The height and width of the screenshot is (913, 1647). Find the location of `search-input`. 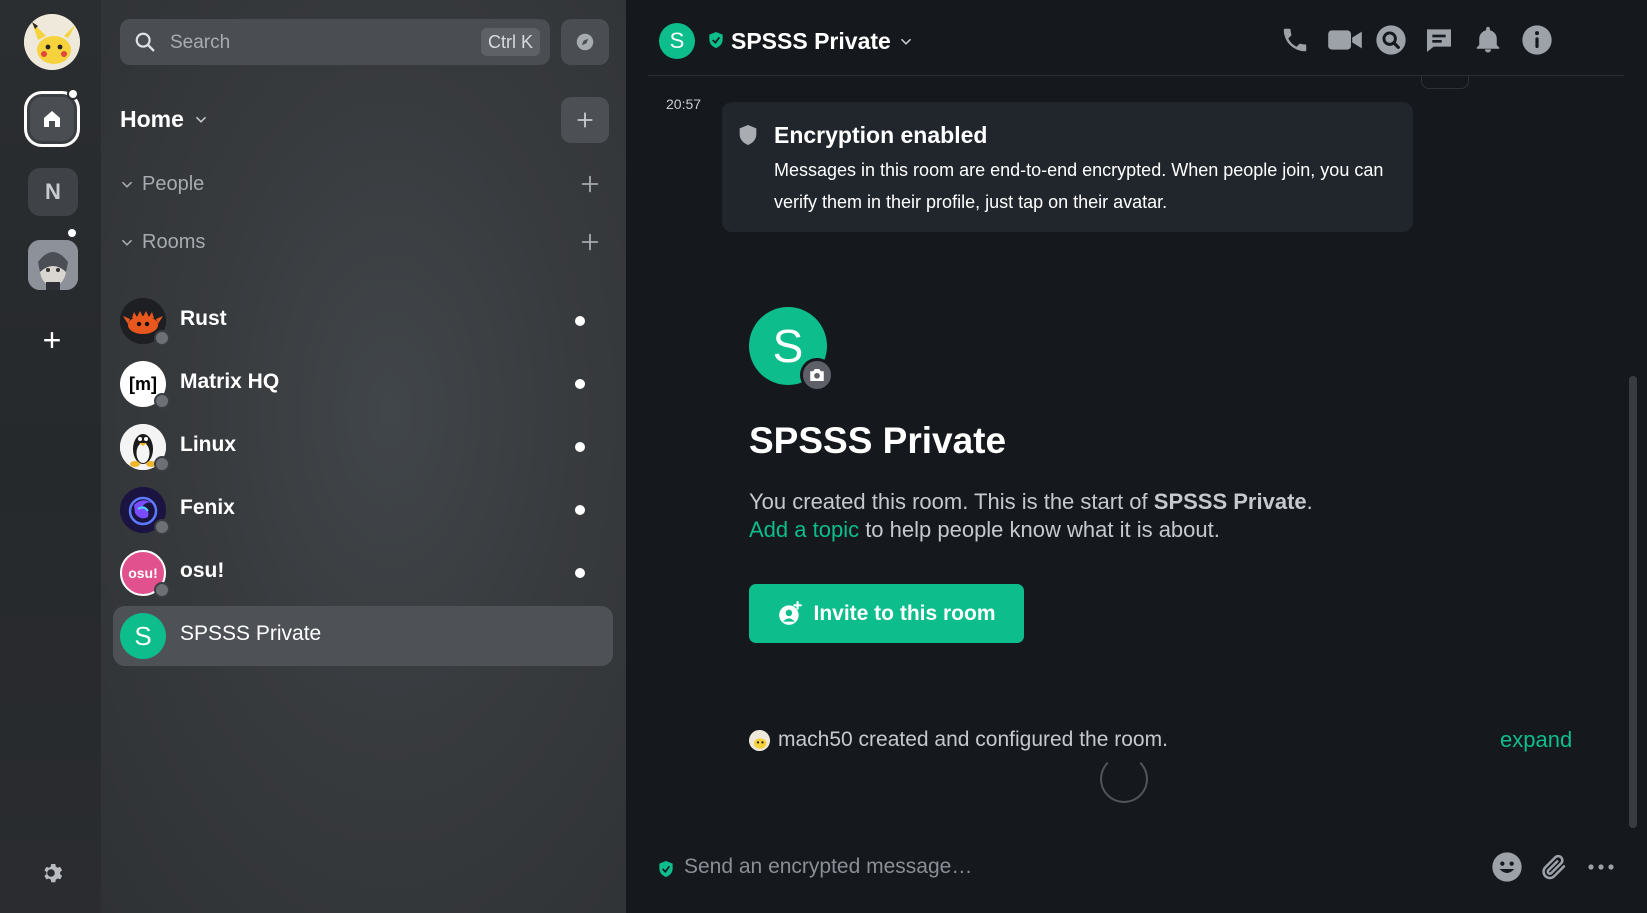

search-input is located at coordinates (305, 43).